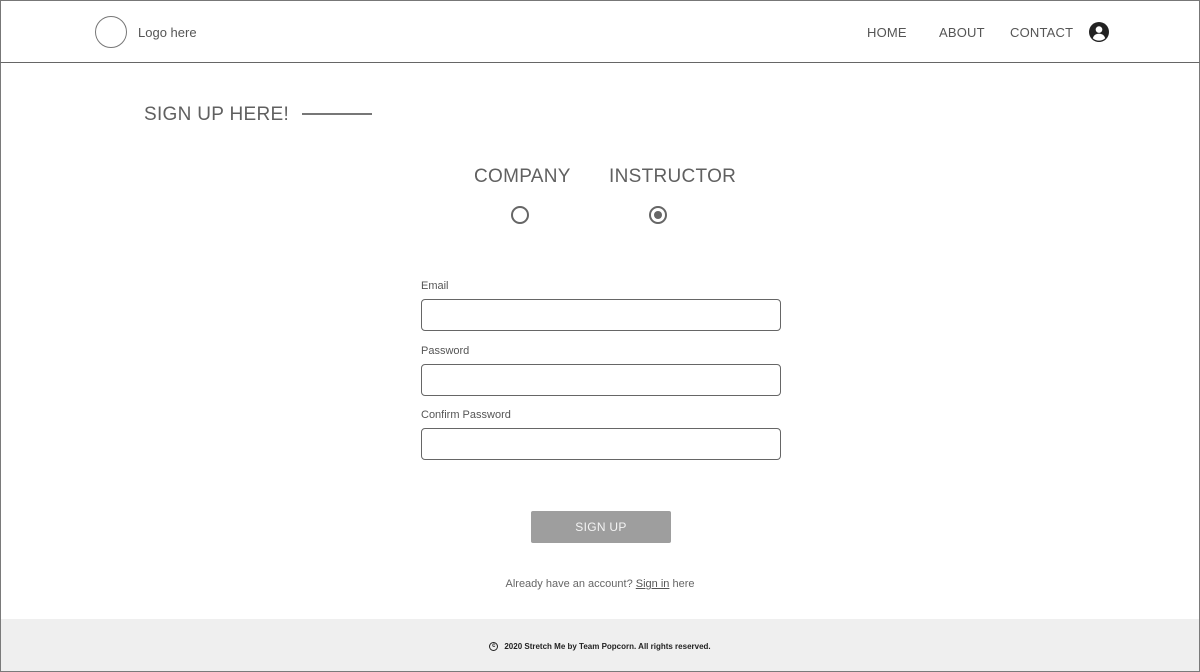 This screenshot has width=1200, height=672. Describe the element at coordinates (445, 351) in the screenshot. I see `password-label: Password` at that location.